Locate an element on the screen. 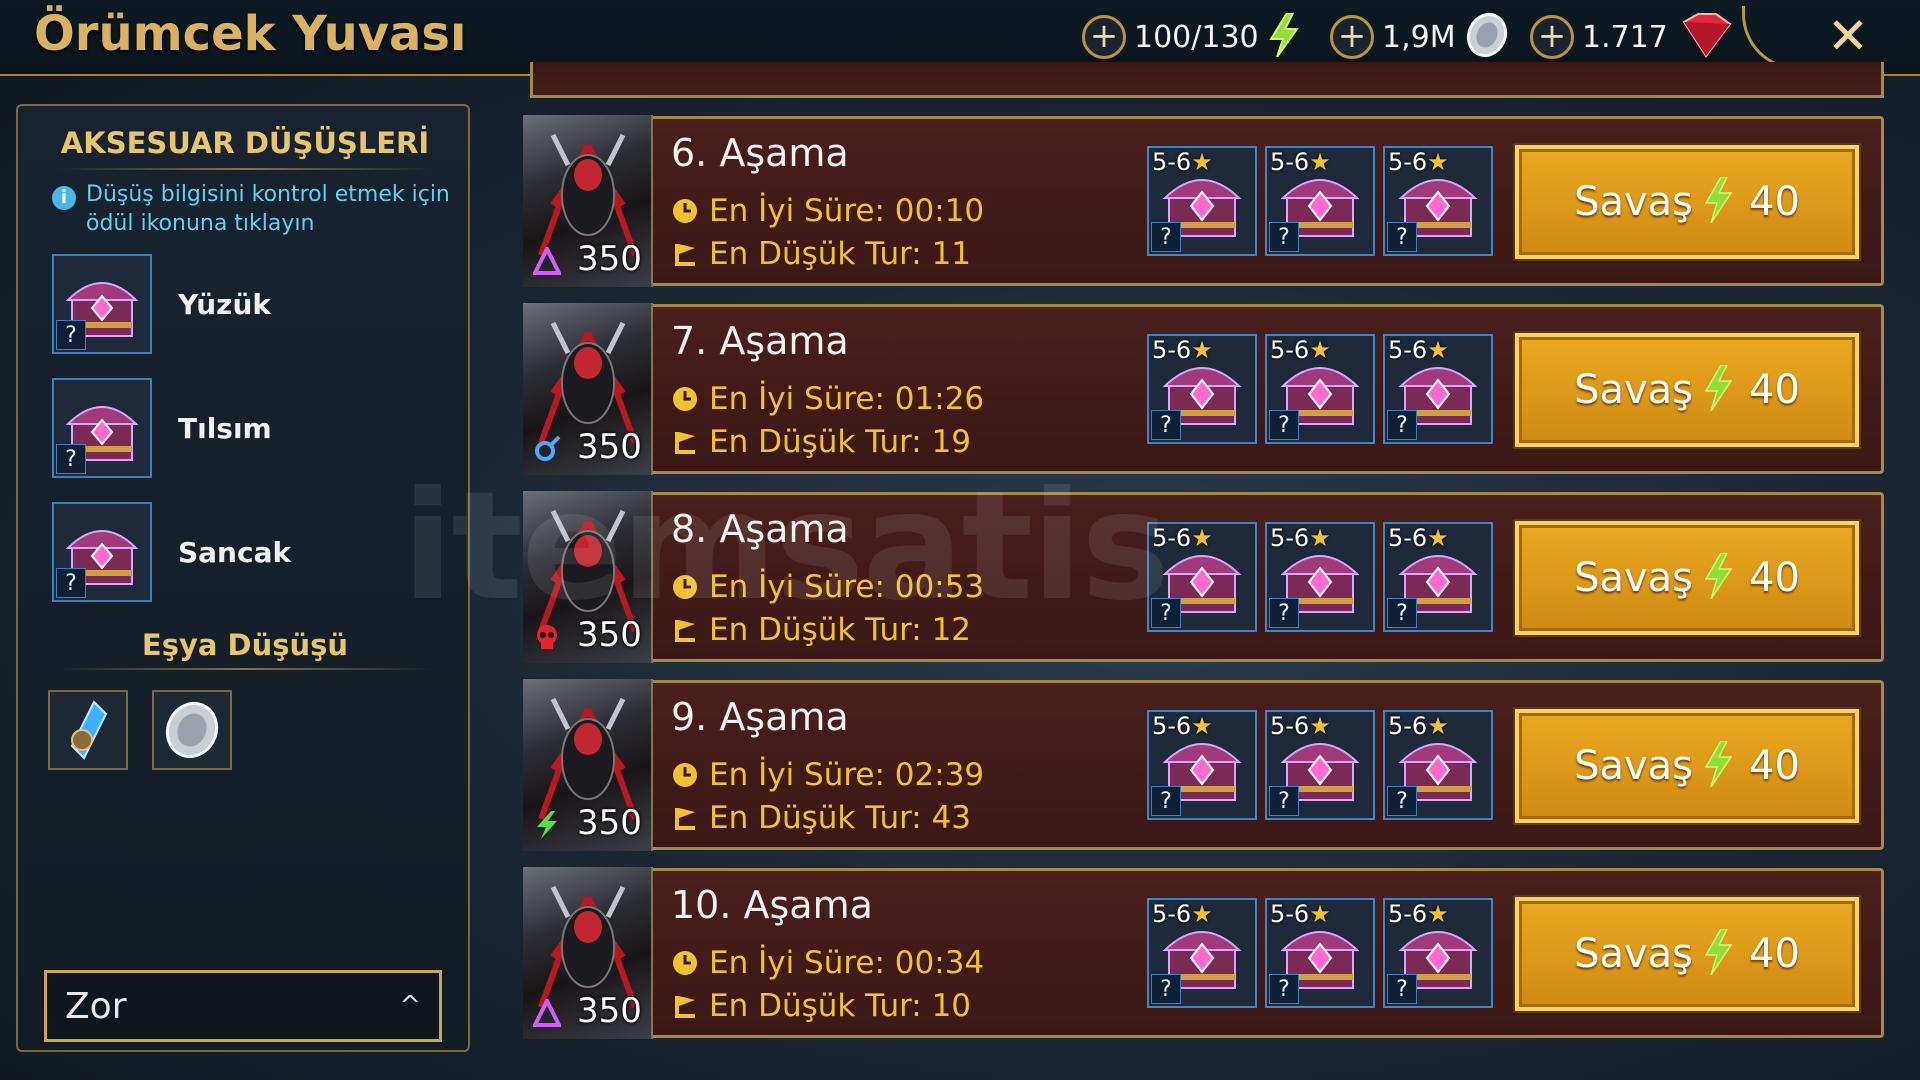 The height and width of the screenshot is (1080, 1920). close-button: ✕ is located at coordinates (1848, 36).